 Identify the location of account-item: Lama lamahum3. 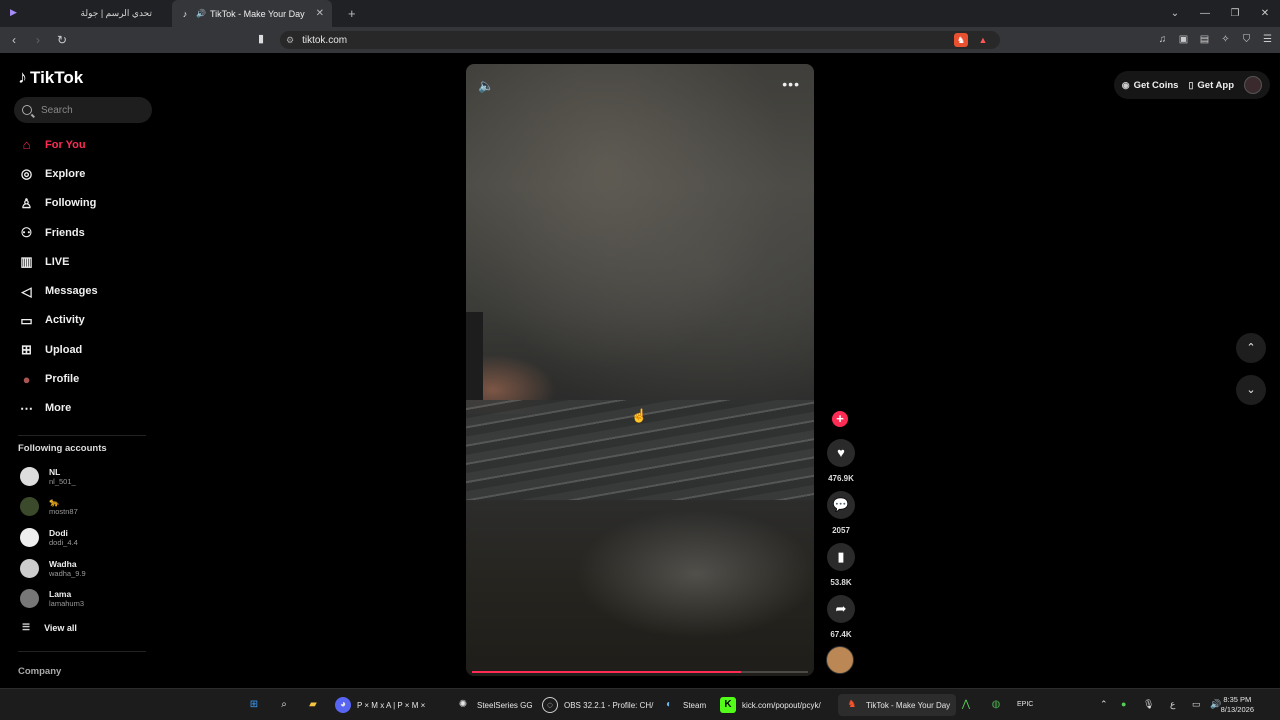
(80, 598).